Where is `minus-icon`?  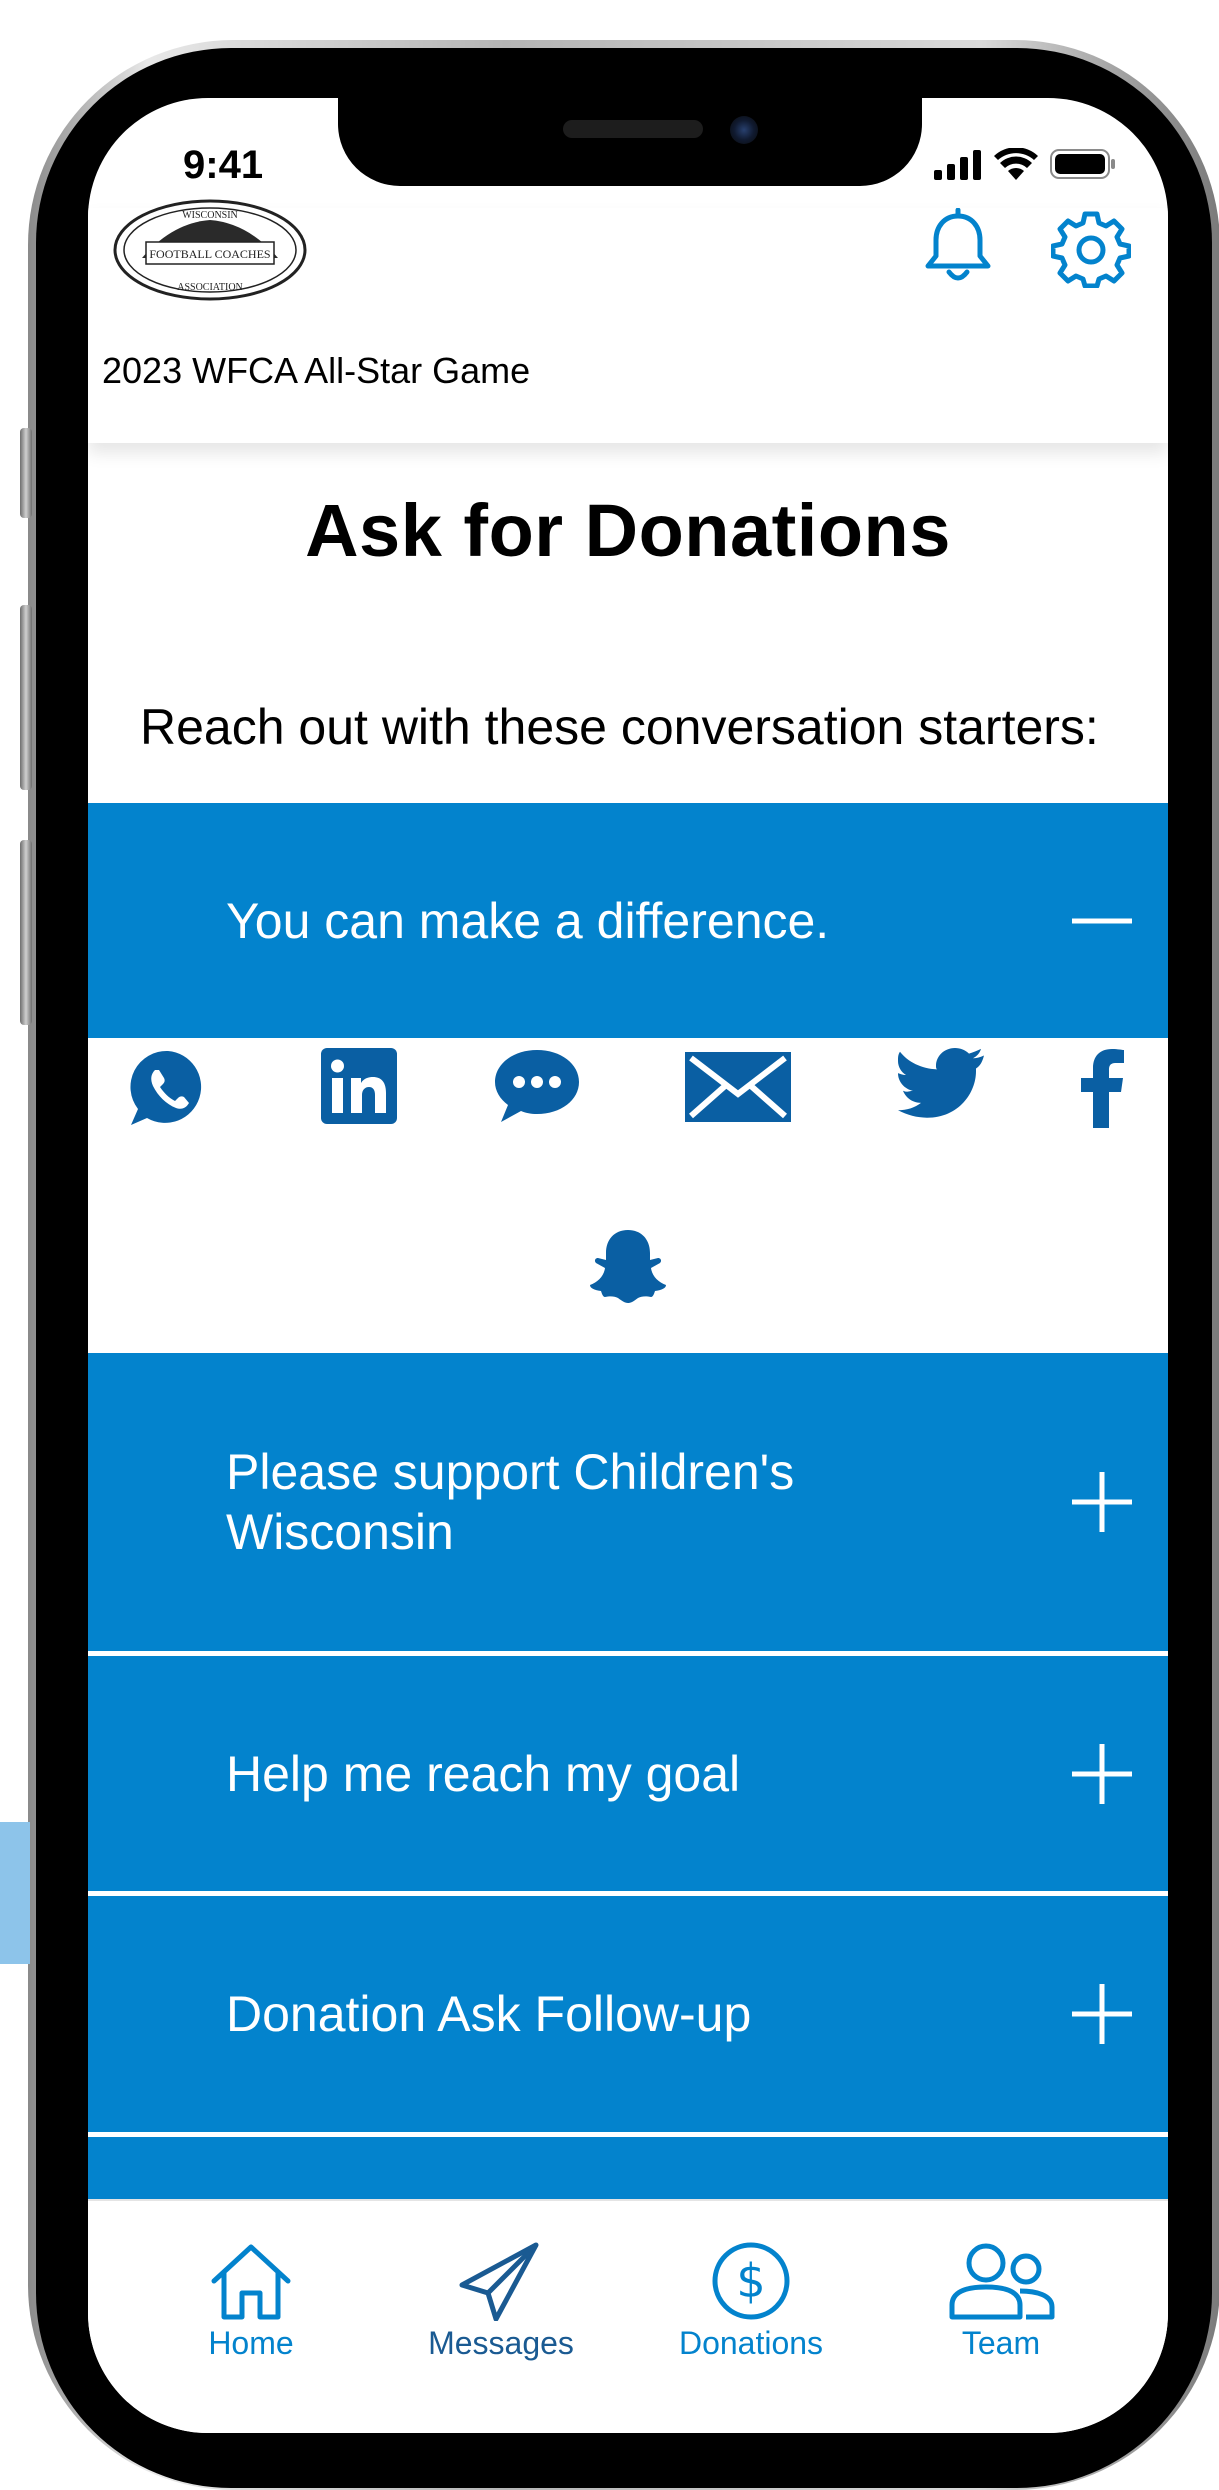 minus-icon is located at coordinates (1102, 921).